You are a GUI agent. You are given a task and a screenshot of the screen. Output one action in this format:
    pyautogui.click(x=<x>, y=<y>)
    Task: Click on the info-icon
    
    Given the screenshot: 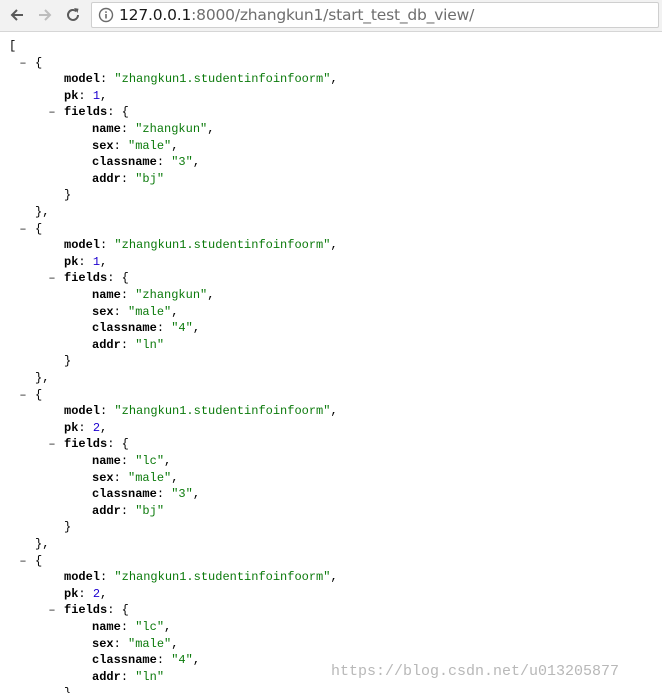 What is the action you would take?
    pyautogui.click(x=106, y=15)
    